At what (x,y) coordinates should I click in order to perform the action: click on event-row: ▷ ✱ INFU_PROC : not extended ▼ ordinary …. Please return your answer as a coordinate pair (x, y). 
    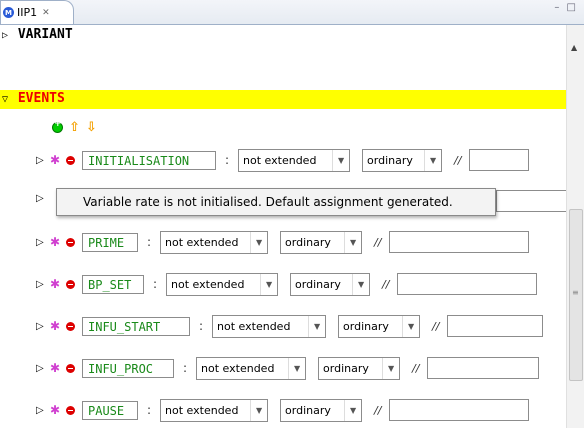
    Looking at the image, I should click on (288, 368).